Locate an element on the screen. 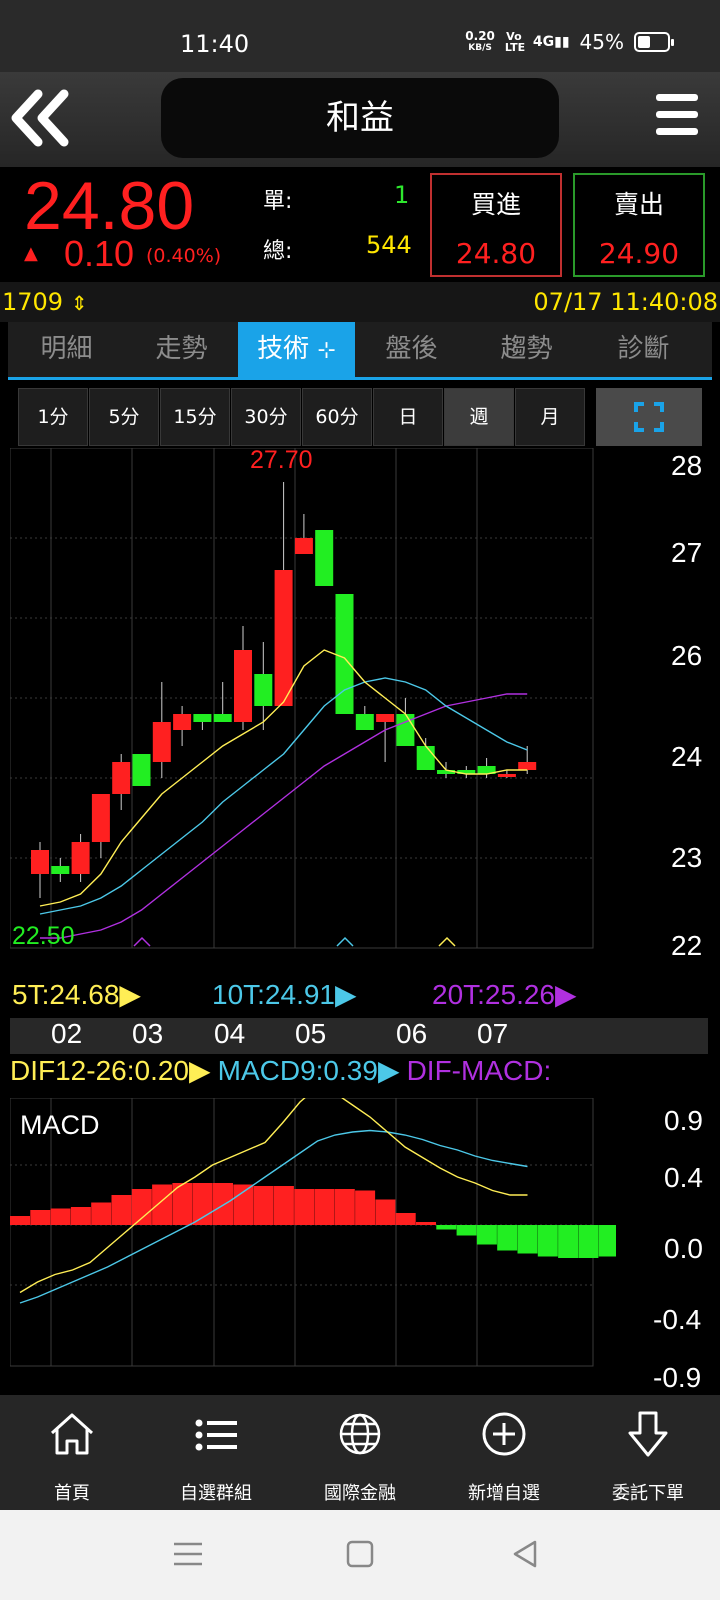  back-triangle-icon is located at coordinates (525, 1554).